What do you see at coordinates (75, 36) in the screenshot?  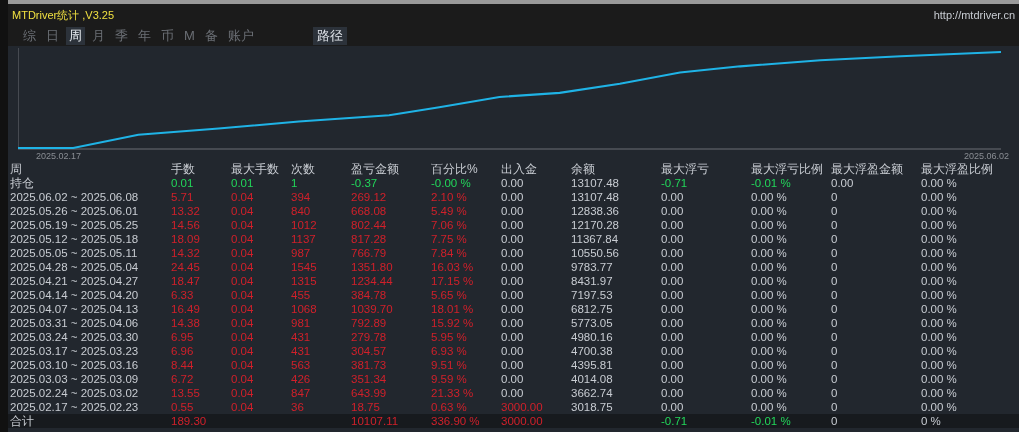 I see `period-tab: 周` at bounding box center [75, 36].